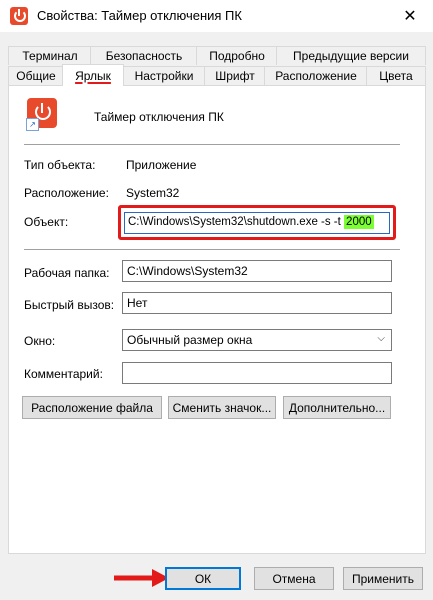 The image size is (433, 600). Describe the element at coordinates (67, 273) in the screenshot. I see `workdir-label: Рабочая папка:` at that location.